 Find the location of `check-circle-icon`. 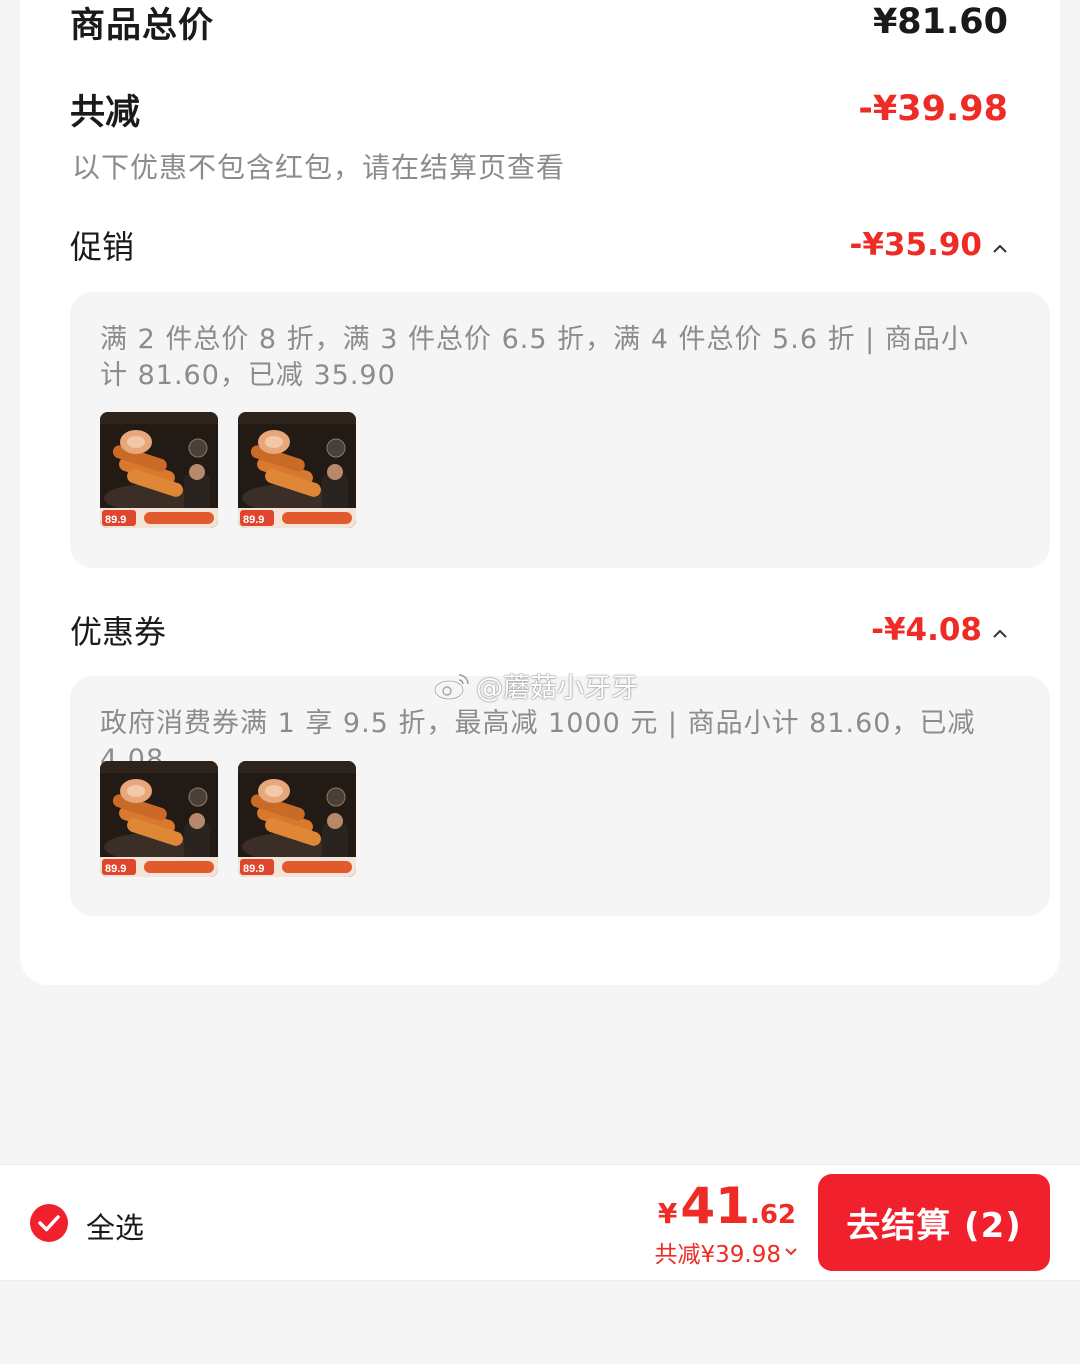

check-circle-icon is located at coordinates (49, 1223).